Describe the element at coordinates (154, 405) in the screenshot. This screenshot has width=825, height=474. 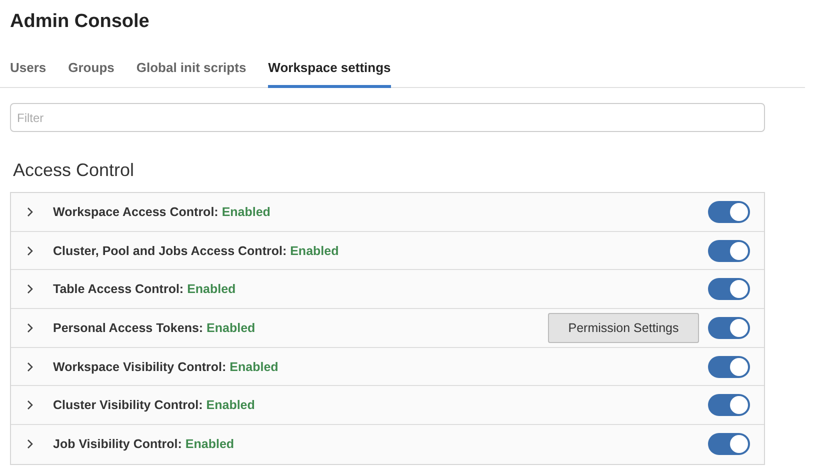
I see `setting-label: Cluster Visibility Control: Enabled` at that location.